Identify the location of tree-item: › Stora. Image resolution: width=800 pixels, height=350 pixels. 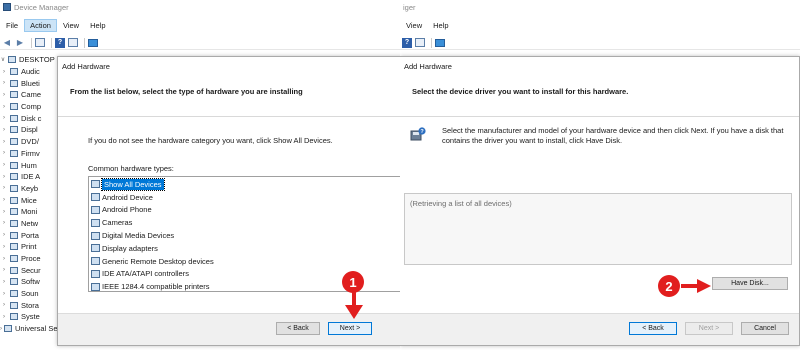
(31, 305).